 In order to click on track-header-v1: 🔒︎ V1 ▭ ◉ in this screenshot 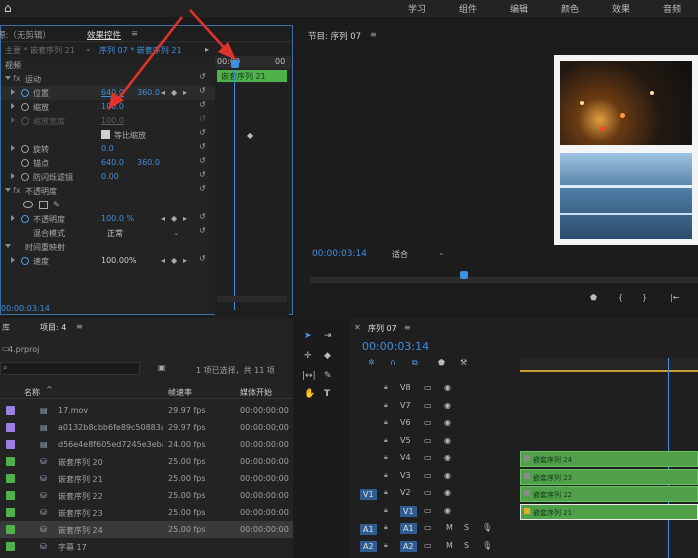, I will do `click(435, 511)`.